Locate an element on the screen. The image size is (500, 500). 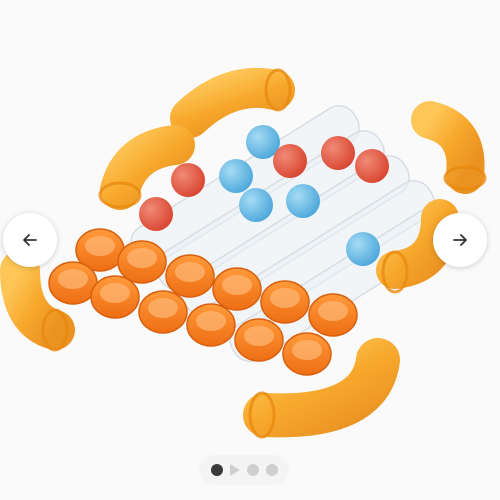
arrow-right-icon is located at coordinates (460, 240).